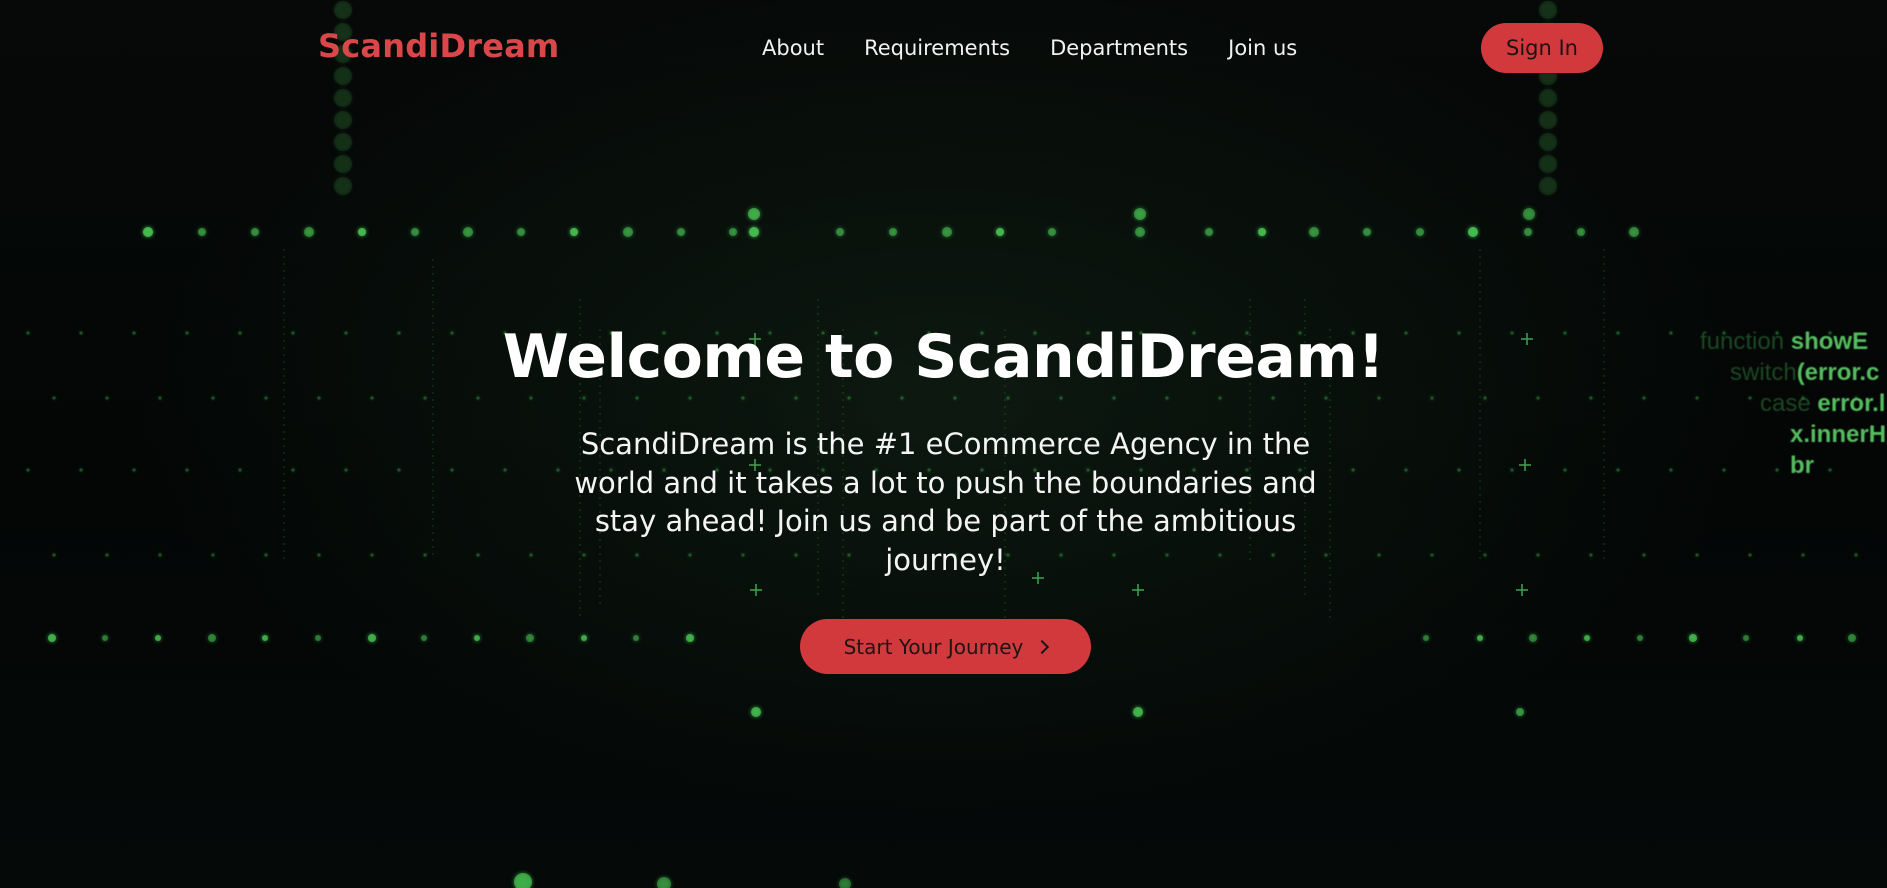 Image resolution: width=1887 pixels, height=888 pixels. Describe the element at coordinates (933, 646) in the screenshot. I see `start-journey-label: Start Your Journey` at that location.